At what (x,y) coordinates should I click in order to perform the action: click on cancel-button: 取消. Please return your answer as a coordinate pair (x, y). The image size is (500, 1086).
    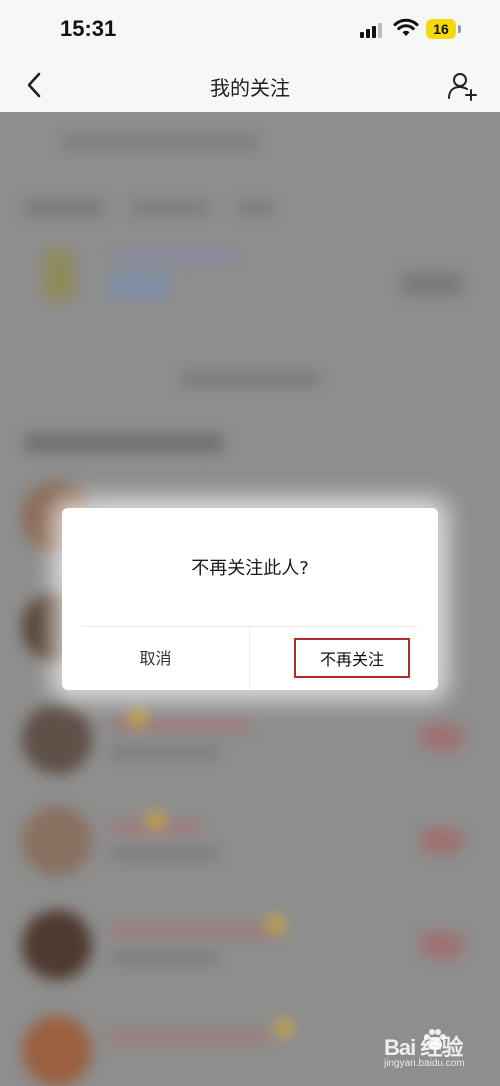
    Looking at the image, I should click on (155, 658).